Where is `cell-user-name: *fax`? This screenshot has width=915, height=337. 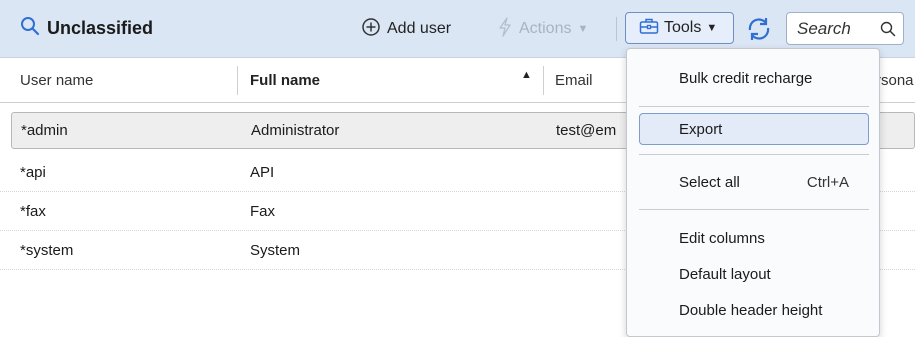 cell-user-name: *fax is located at coordinates (33, 211).